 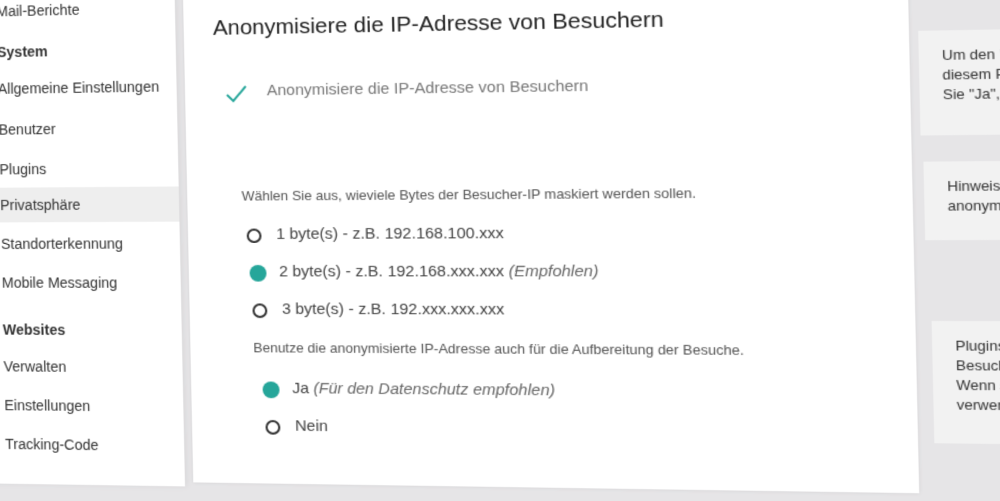 I want to click on sidebar-heading-label: Websites, so click(x=34, y=329).